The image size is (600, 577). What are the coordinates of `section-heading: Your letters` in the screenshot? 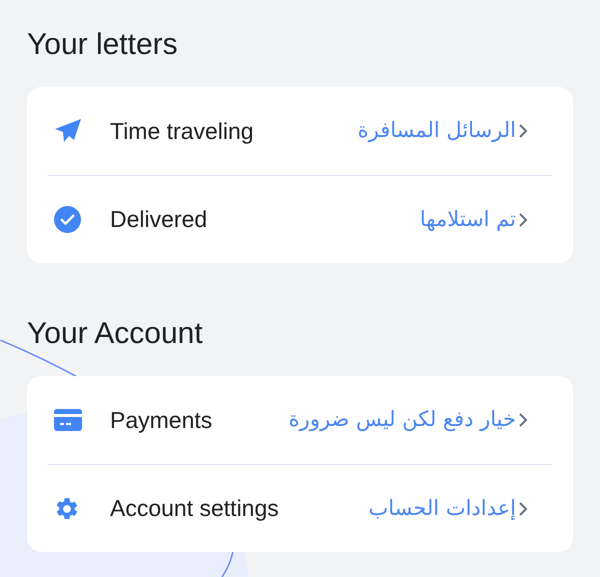 It's located at (103, 45).